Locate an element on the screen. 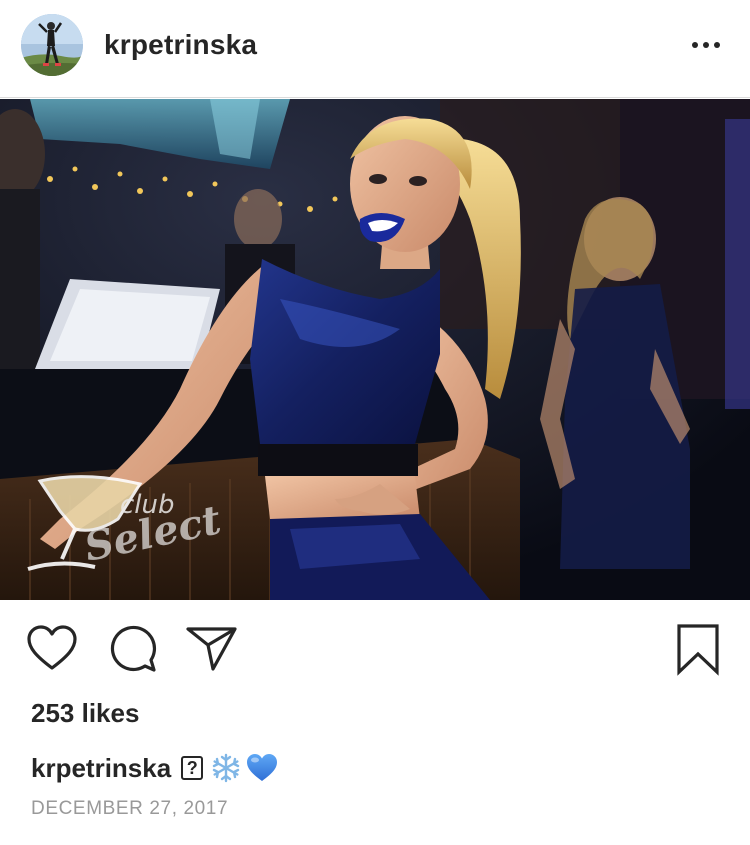 The image size is (750, 845). caption-text: ? is located at coordinates (230, 768).